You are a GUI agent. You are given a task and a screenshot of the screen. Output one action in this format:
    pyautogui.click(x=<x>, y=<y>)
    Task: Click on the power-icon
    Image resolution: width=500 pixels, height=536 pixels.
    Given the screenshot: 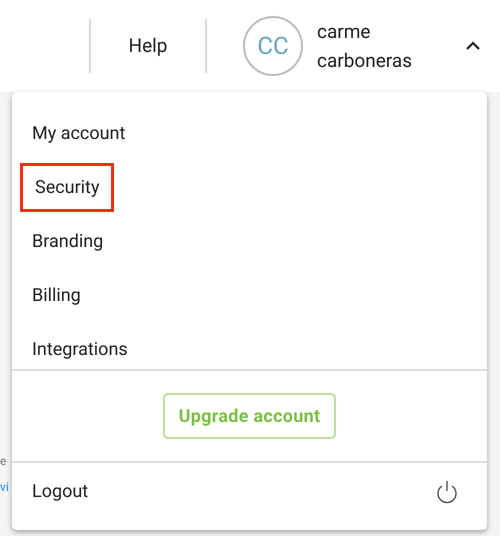 What is the action you would take?
    pyautogui.click(x=447, y=492)
    